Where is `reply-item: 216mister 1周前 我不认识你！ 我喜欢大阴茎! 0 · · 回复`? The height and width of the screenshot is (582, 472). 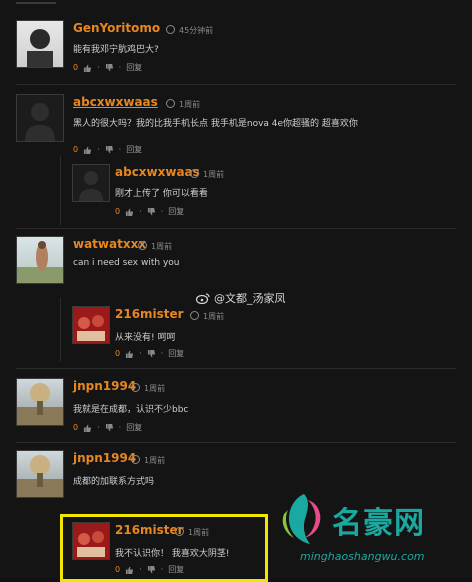 reply-item: 216mister 1周前 我不认识你！ 我喜欢大阴茎! 0 · · 回复 is located at coordinates (167, 550).